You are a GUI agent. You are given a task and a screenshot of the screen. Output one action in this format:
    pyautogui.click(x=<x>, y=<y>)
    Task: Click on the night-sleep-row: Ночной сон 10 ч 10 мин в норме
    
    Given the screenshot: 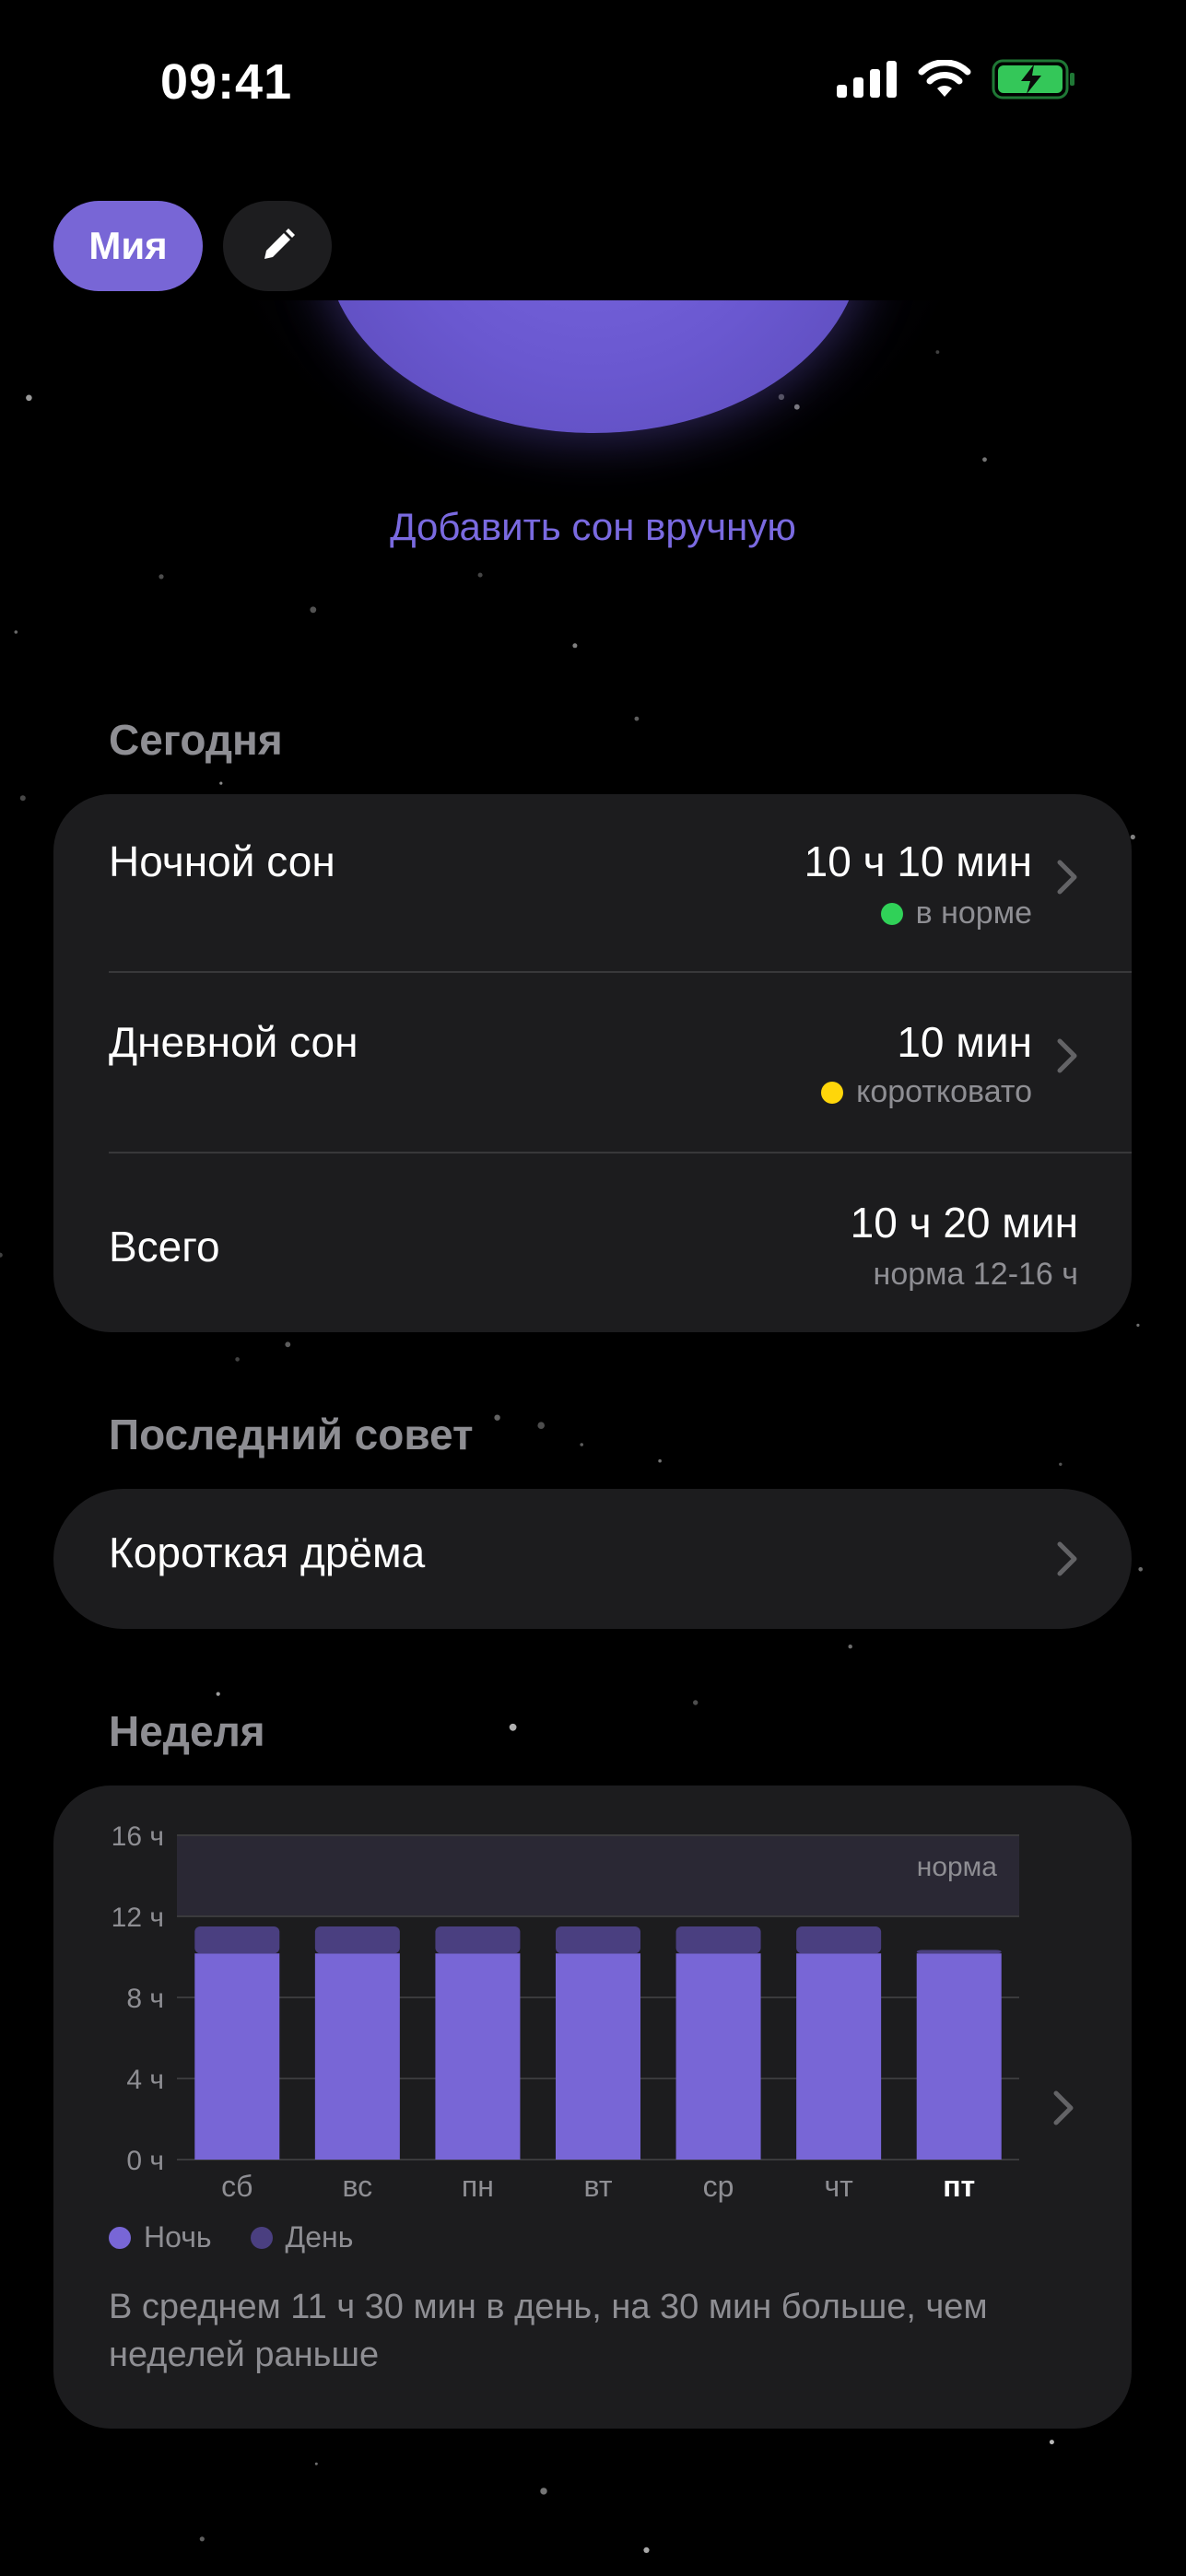 What is the action you would take?
    pyautogui.click(x=593, y=892)
    